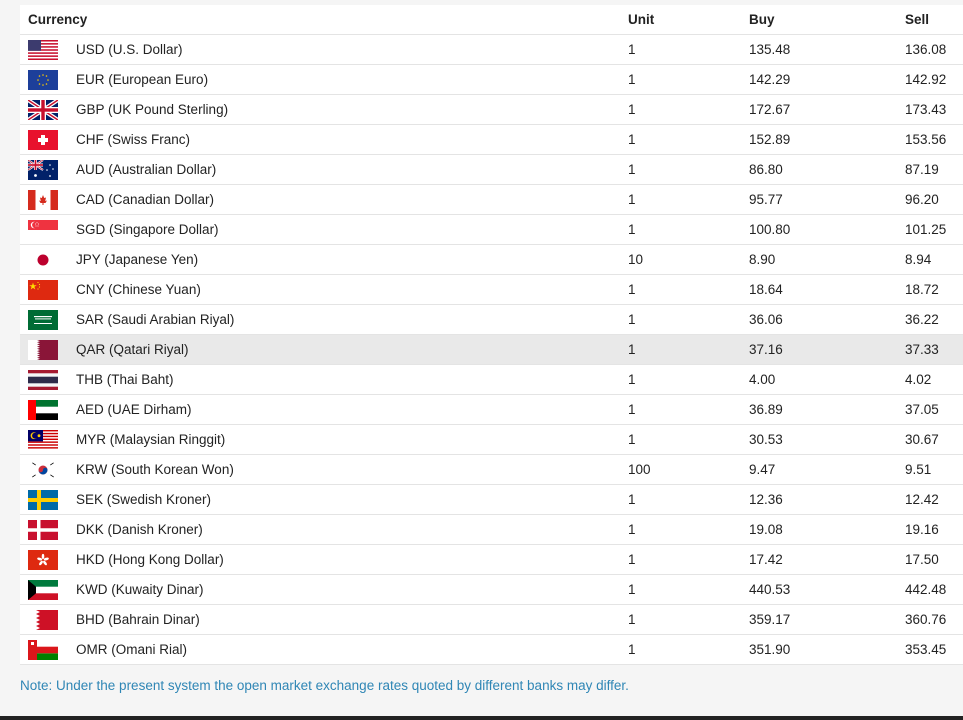 This screenshot has width=963, height=720. I want to click on header-buy: Buy, so click(819, 20).